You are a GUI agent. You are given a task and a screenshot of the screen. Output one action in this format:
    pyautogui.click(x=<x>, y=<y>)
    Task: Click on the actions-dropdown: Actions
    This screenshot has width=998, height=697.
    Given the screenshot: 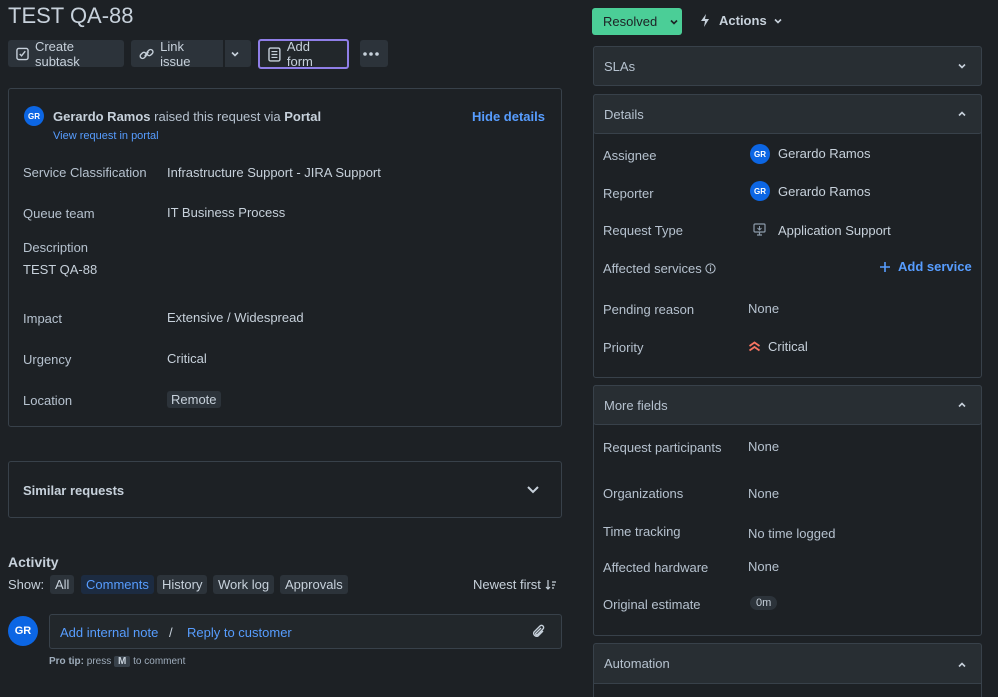 What is the action you would take?
    pyautogui.click(x=741, y=20)
    